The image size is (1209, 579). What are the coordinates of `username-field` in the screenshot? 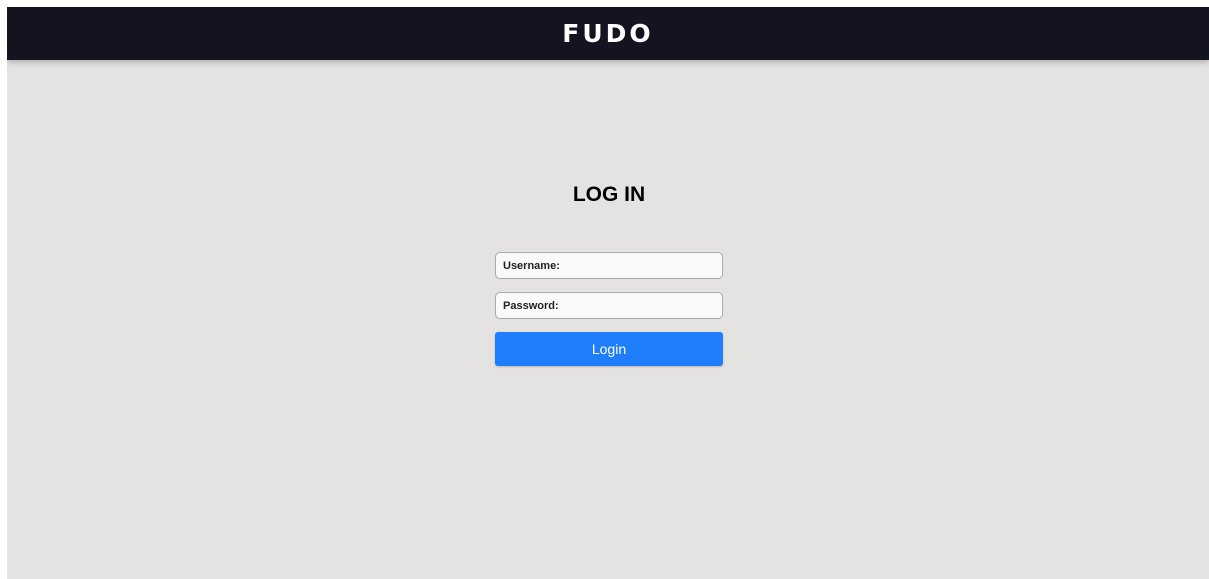 It's located at (609, 265).